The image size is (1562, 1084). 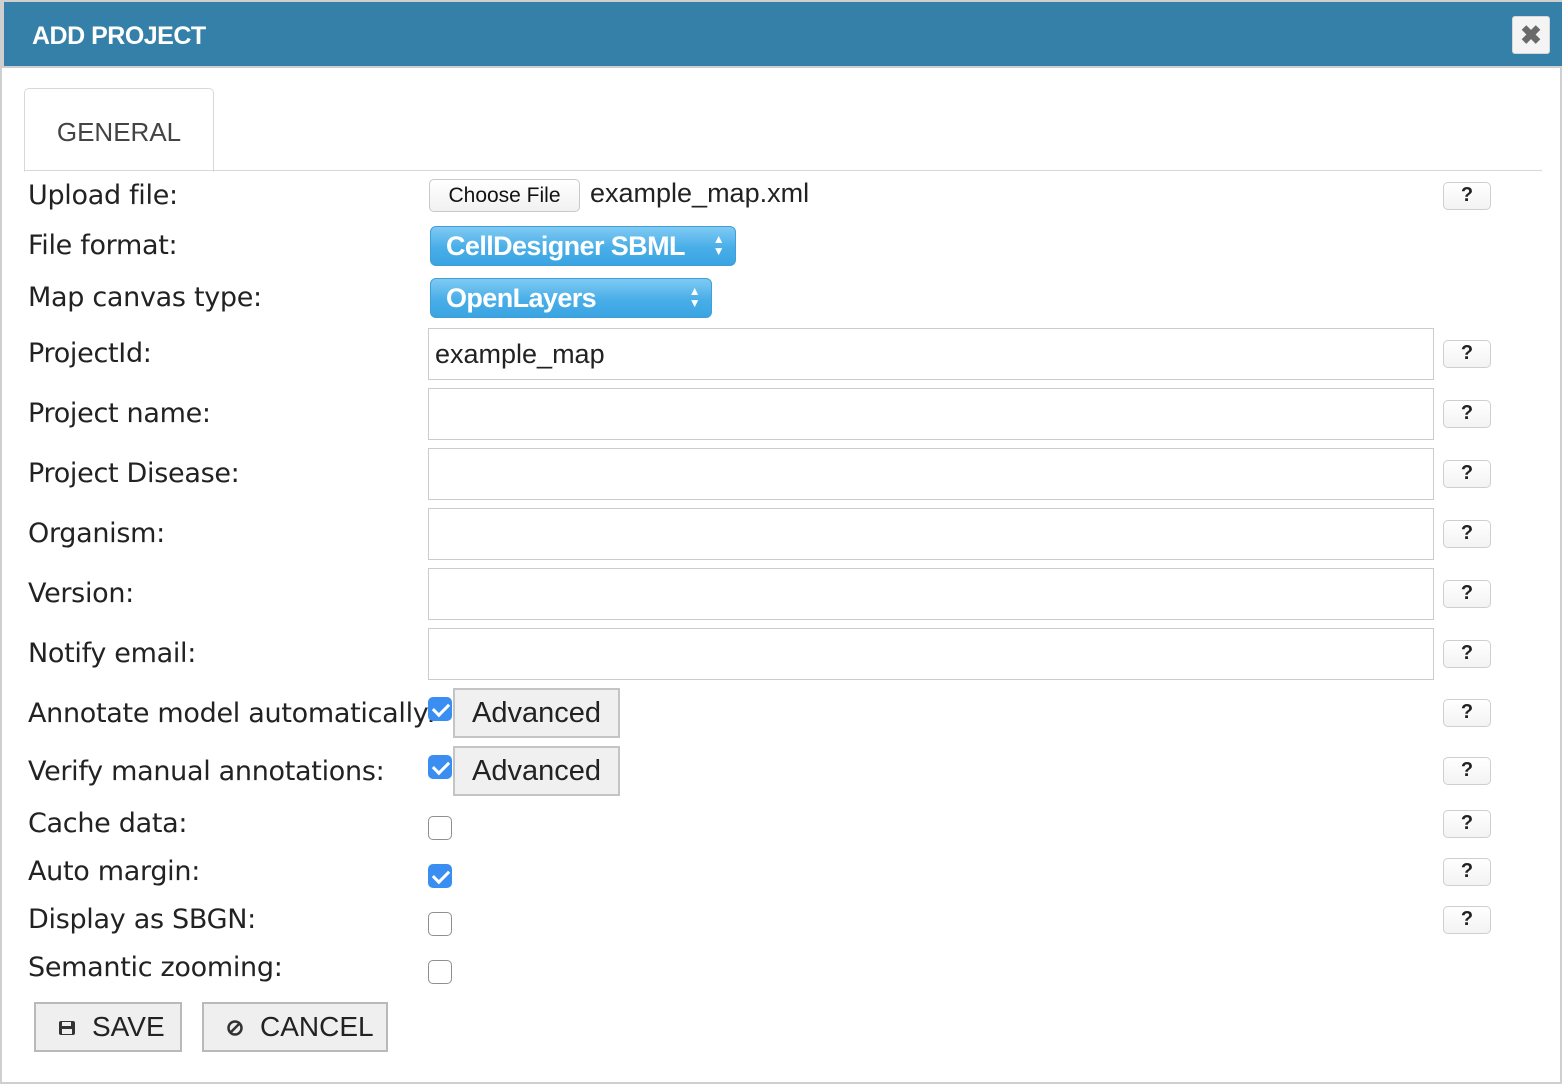 I want to click on auto-margin-label: Auto margin:, so click(x=114, y=871).